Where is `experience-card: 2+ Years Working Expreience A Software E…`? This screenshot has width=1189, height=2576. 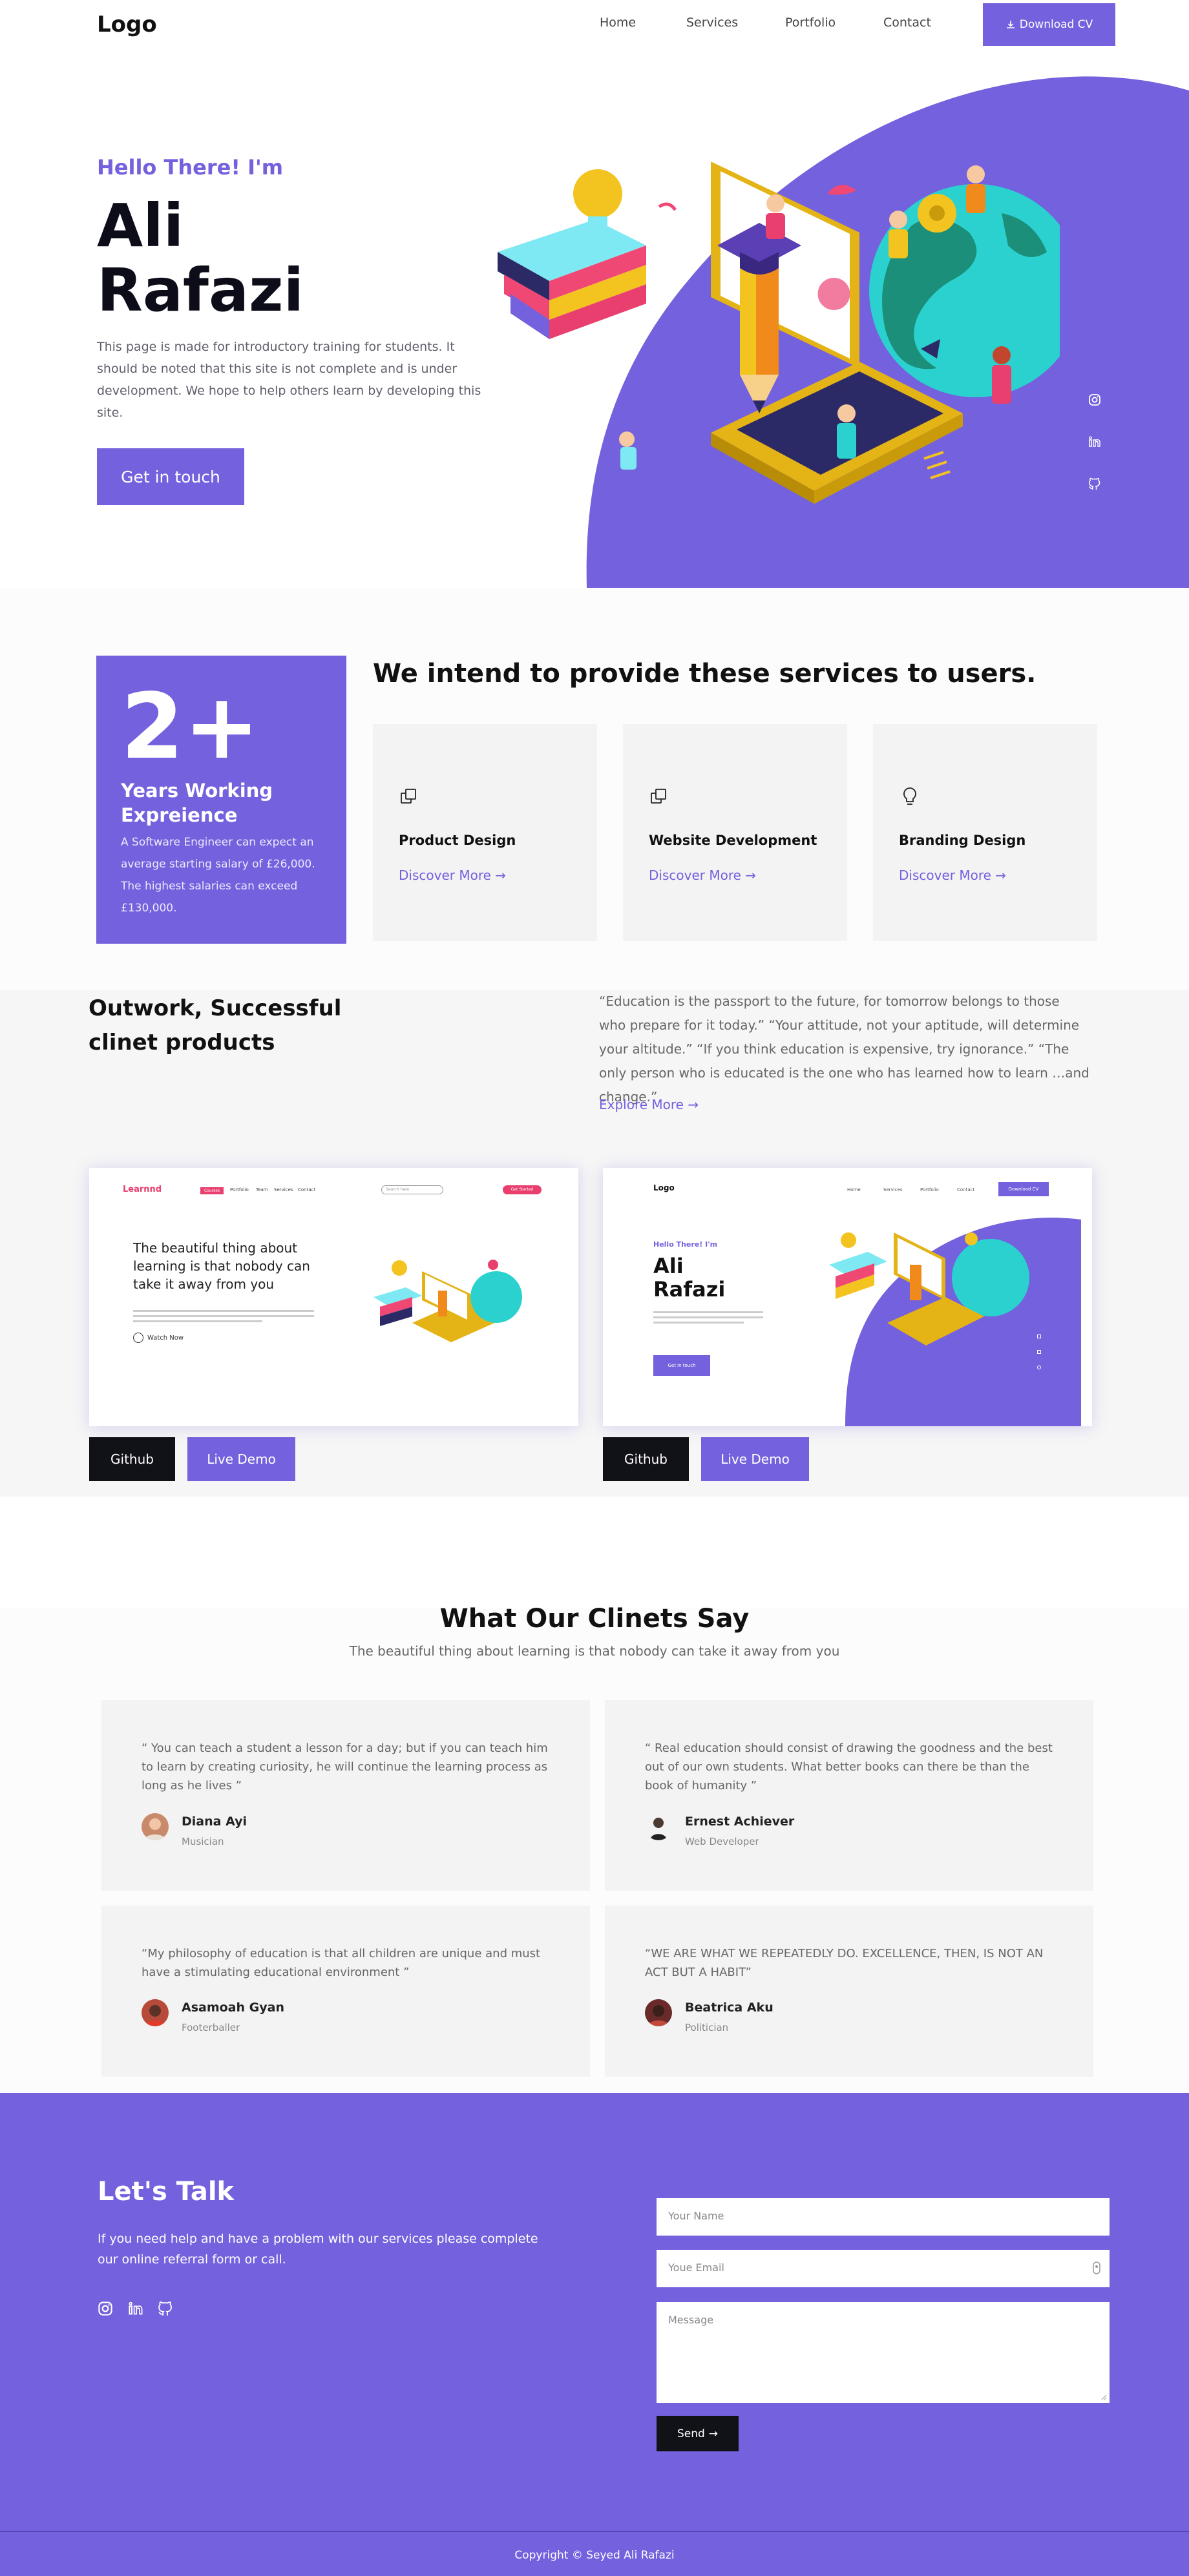 experience-card: 2+ Years Working Expreience A Software E… is located at coordinates (221, 800).